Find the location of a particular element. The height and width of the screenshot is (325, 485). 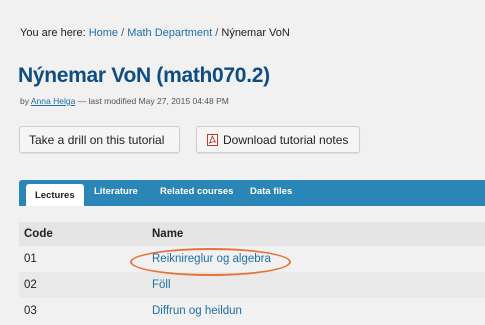

lecture-link: Reiknireglur og algebra is located at coordinates (211, 259).